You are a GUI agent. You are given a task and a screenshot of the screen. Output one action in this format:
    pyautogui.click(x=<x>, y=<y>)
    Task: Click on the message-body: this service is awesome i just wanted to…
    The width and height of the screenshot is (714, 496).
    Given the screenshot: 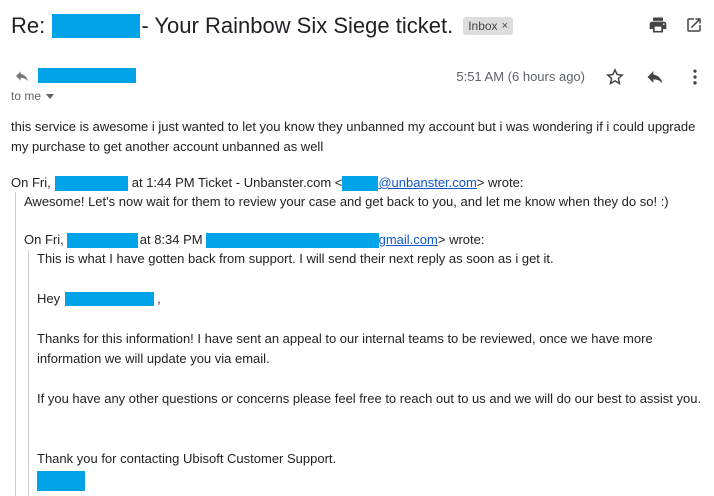 What is the action you would take?
    pyautogui.click(x=353, y=136)
    